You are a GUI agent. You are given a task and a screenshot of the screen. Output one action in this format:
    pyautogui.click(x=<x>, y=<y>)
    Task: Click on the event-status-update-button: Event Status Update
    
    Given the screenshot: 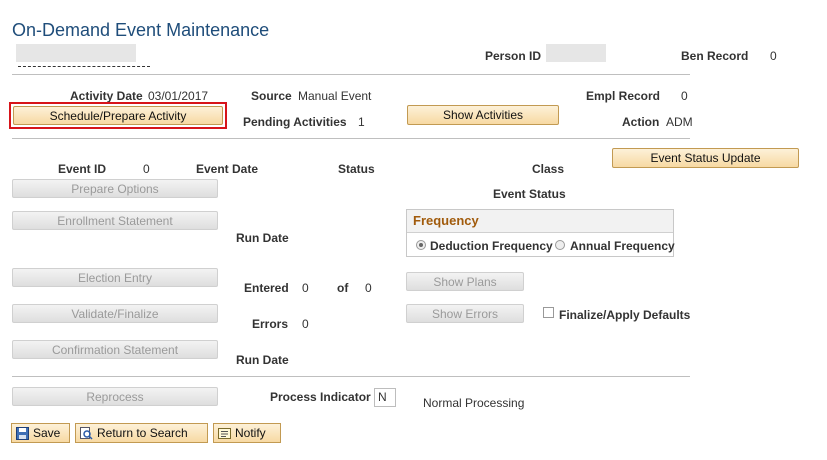 What is the action you would take?
    pyautogui.click(x=705, y=158)
    